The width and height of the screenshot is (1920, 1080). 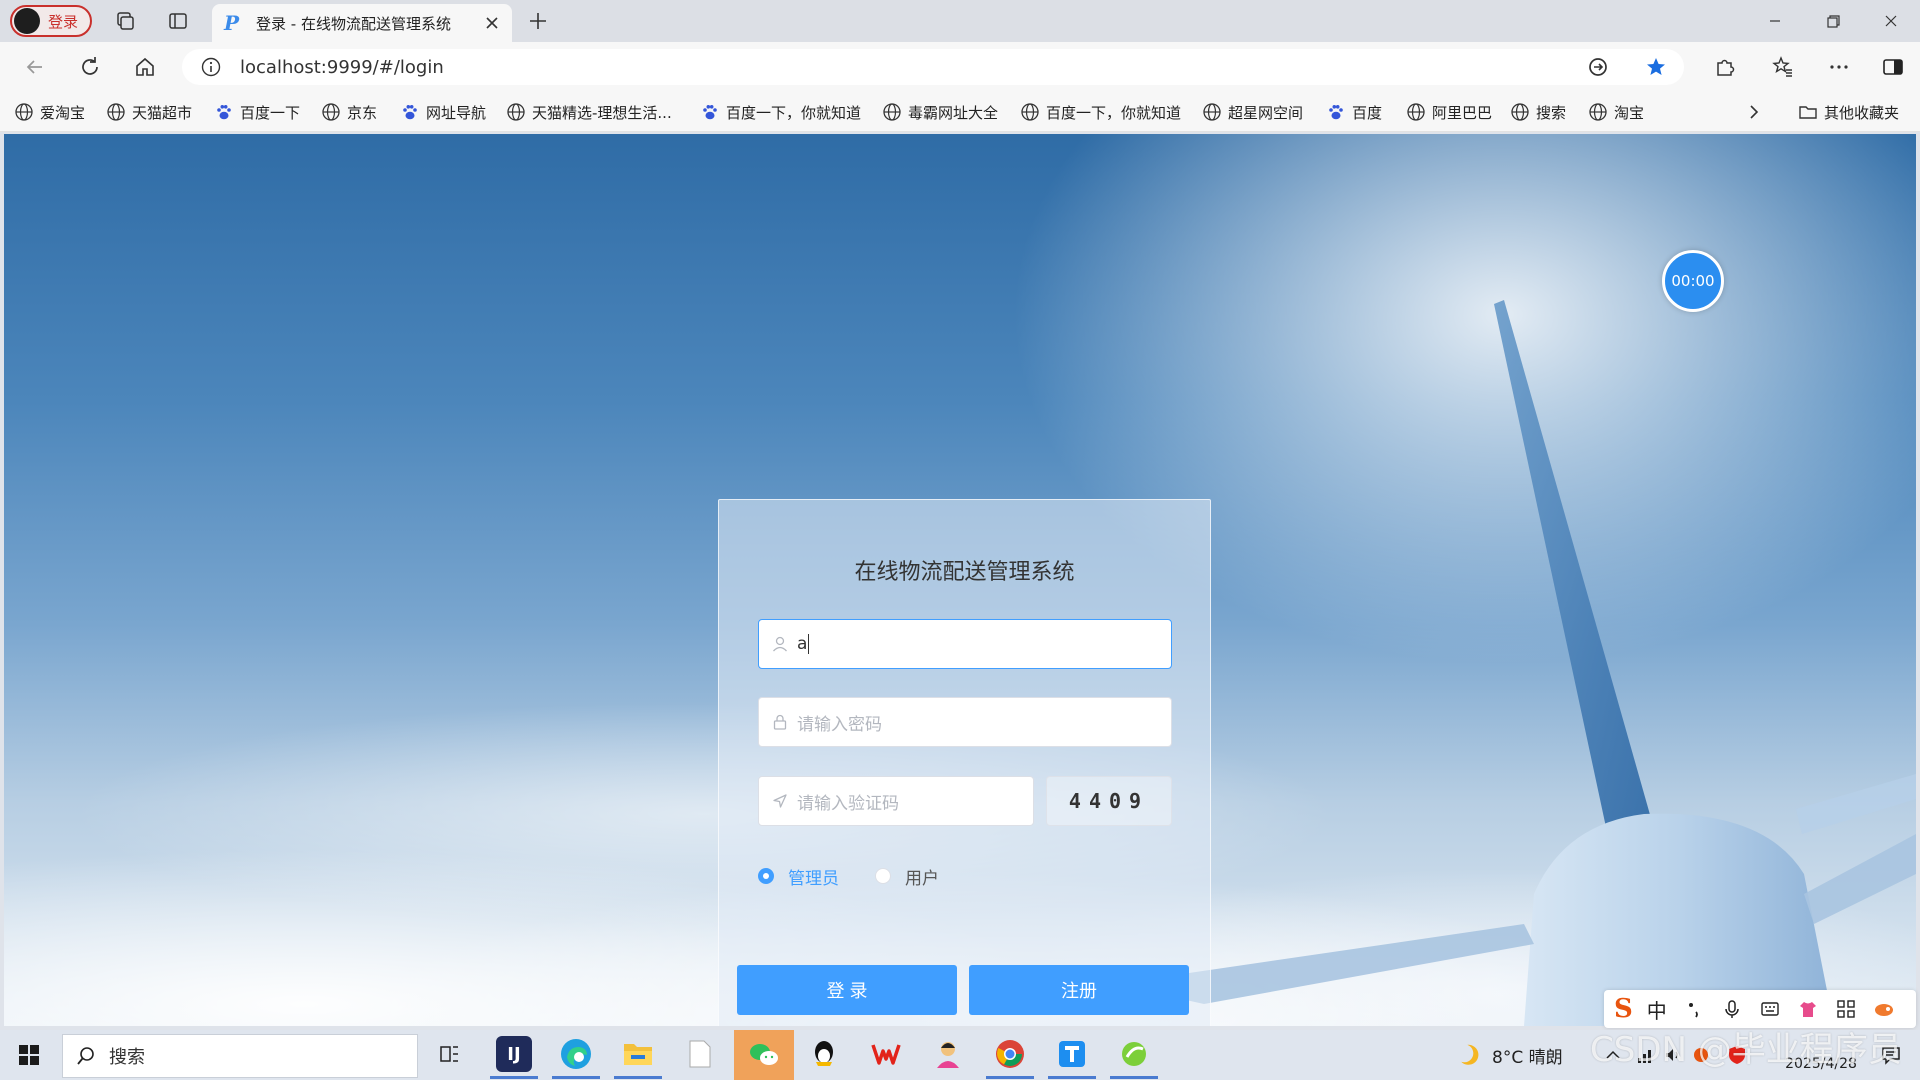 What do you see at coordinates (1134, 1054) in the screenshot?
I see `green-app-icon` at bounding box center [1134, 1054].